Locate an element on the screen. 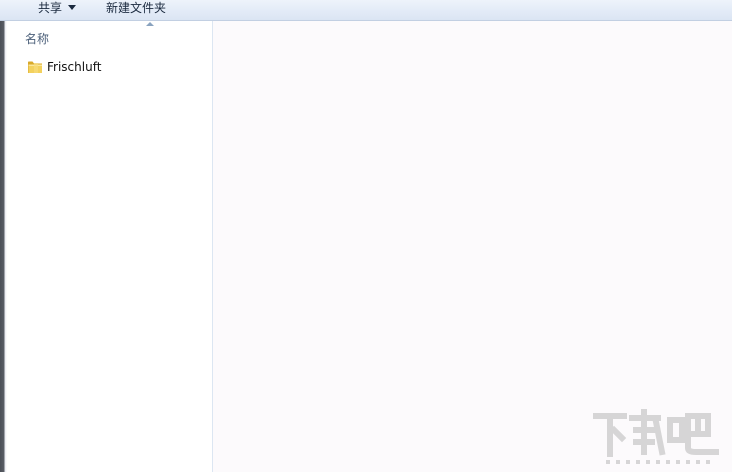  list-item: Frischluft is located at coordinates (110, 67).